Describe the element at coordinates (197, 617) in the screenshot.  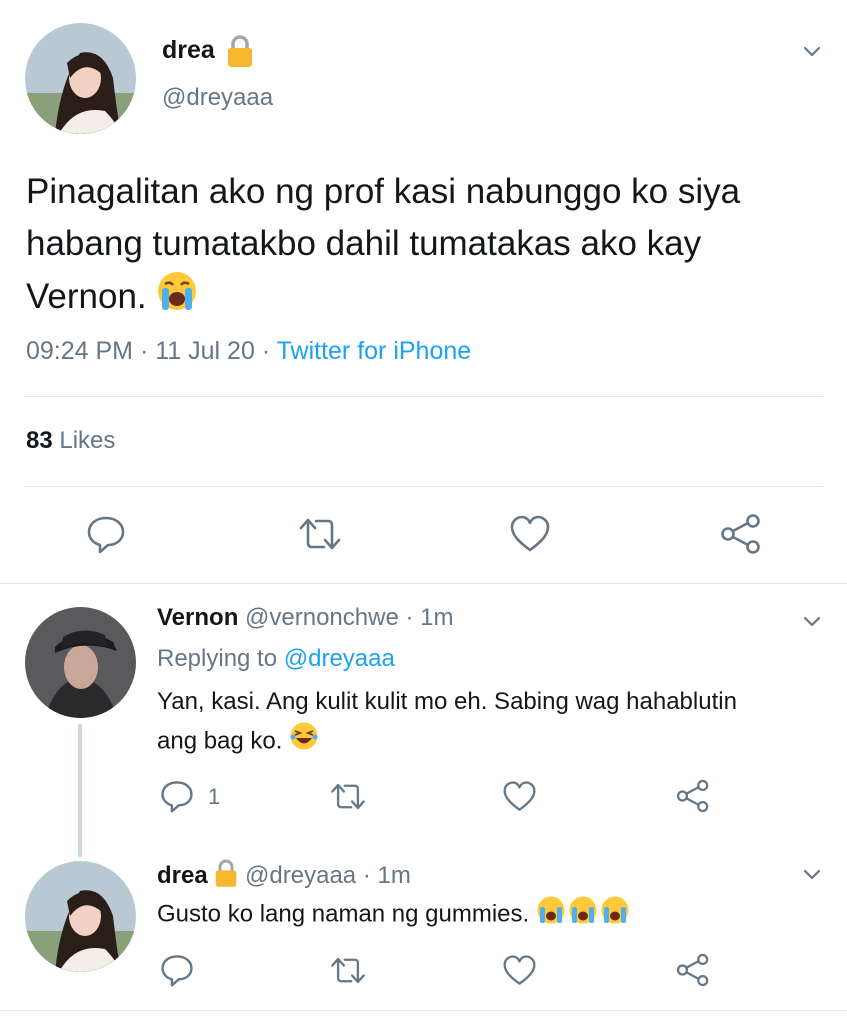
I see `author-name: Vernon` at that location.